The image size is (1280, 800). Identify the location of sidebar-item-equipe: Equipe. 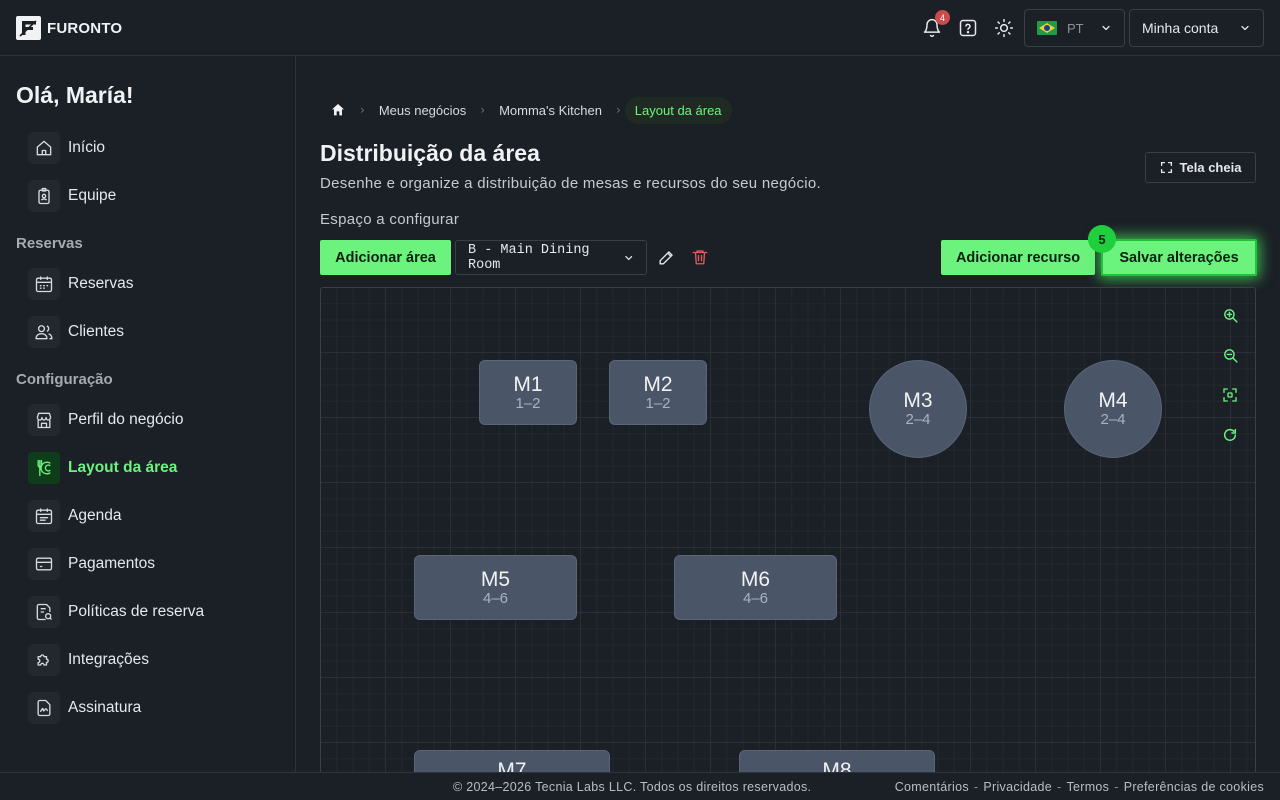
(72, 196).